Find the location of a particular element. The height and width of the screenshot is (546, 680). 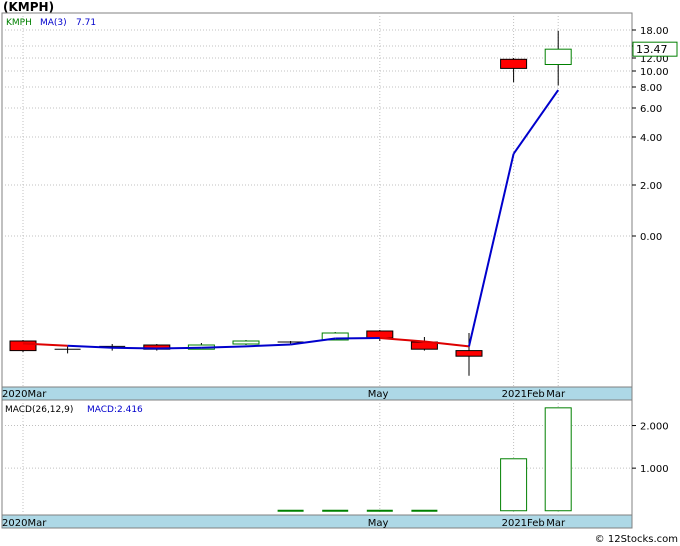

price-tick-label: 18.00 is located at coordinates (654, 31).